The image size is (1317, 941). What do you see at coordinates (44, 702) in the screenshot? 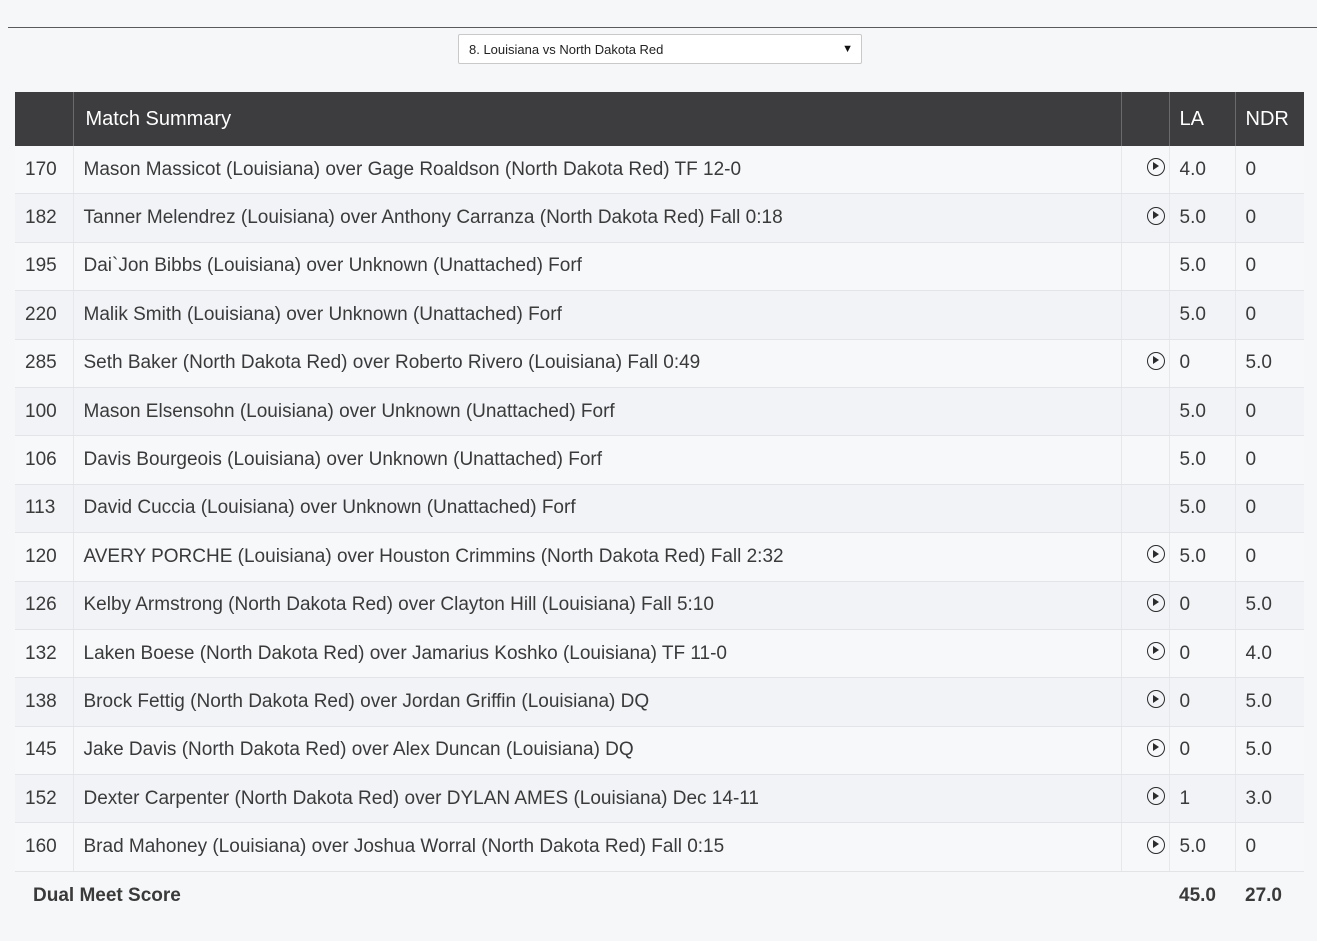
I see `weight-class: 138` at bounding box center [44, 702].